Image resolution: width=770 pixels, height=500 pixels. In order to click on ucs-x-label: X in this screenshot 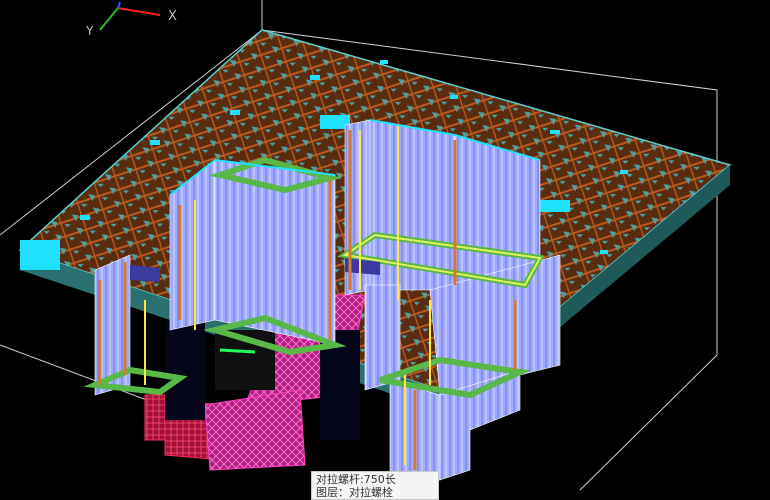, I will do `click(172, 16)`.